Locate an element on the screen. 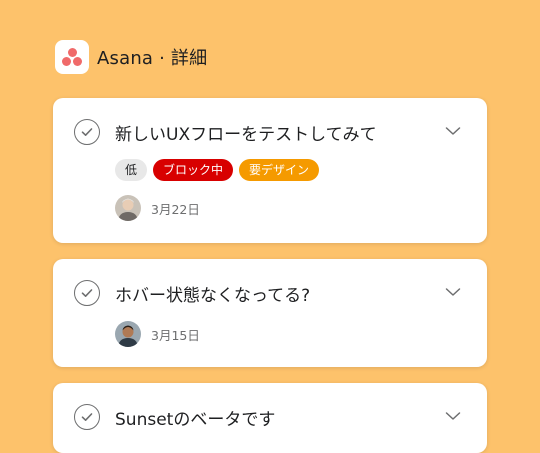 Image resolution: width=540 pixels, height=453 pixels. due-date: 3月22日 is located at coordinates (175, 209).